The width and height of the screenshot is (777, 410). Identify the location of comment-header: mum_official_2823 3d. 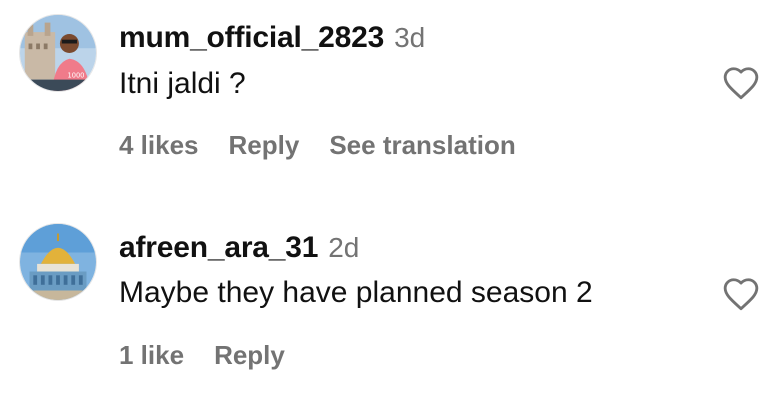
(272, 38).